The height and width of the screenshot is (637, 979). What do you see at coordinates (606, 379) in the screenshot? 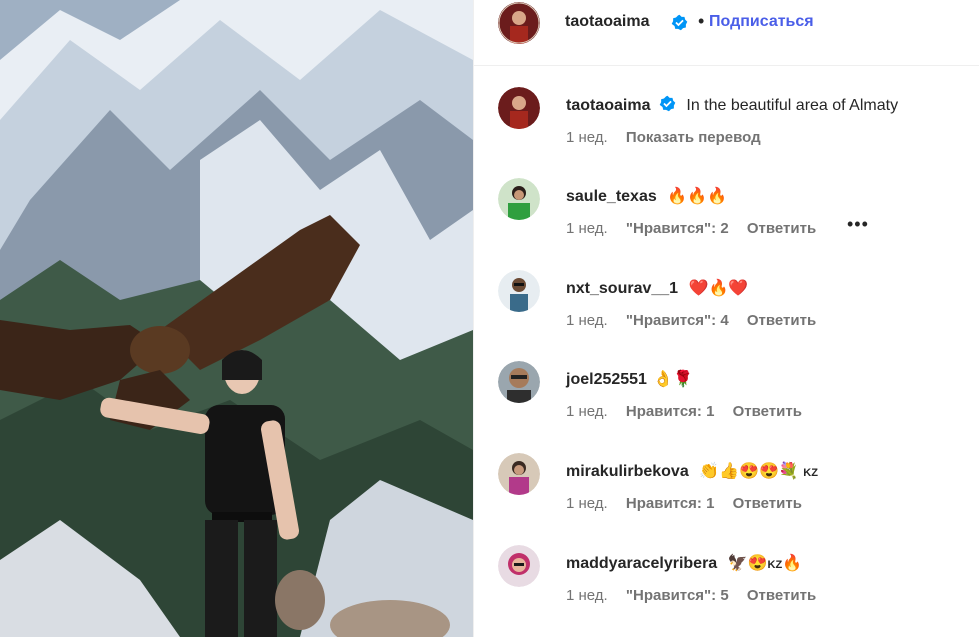
I see `comment-username: joel252551` at bounding box center [606, 379].